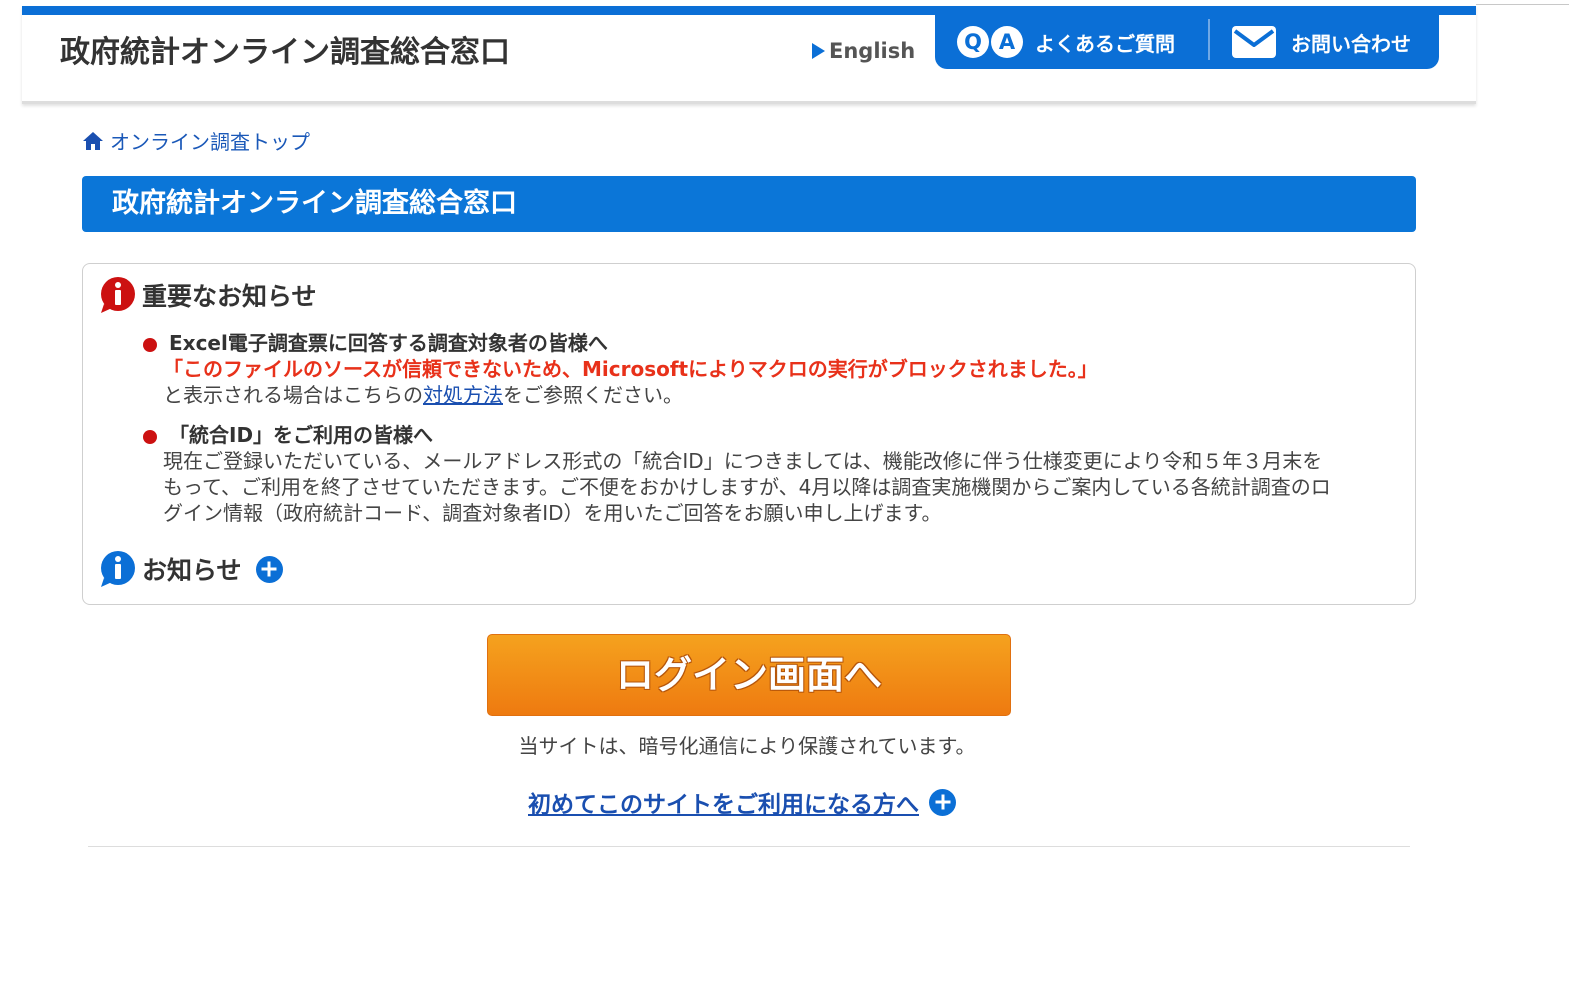  What do you see at coordinates (818, 51) in the screenshot?
I see `play-arrow-icon` at bounding box center [818, 51].